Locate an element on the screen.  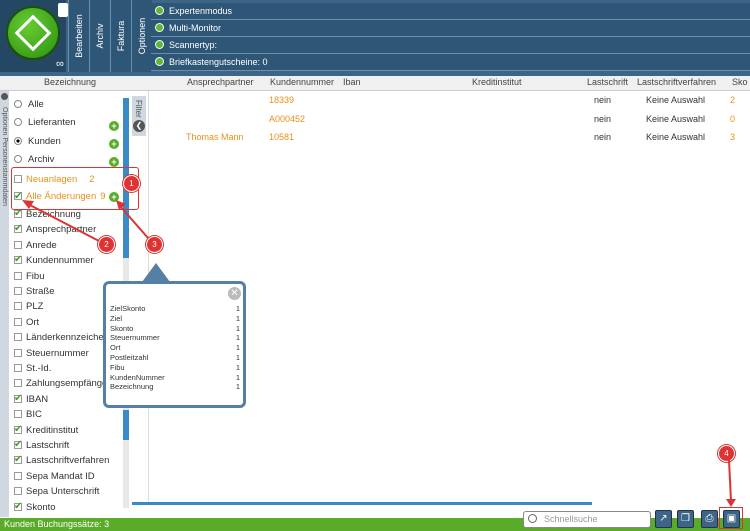
export-button: ↗ is located at coordinates (663, 519).